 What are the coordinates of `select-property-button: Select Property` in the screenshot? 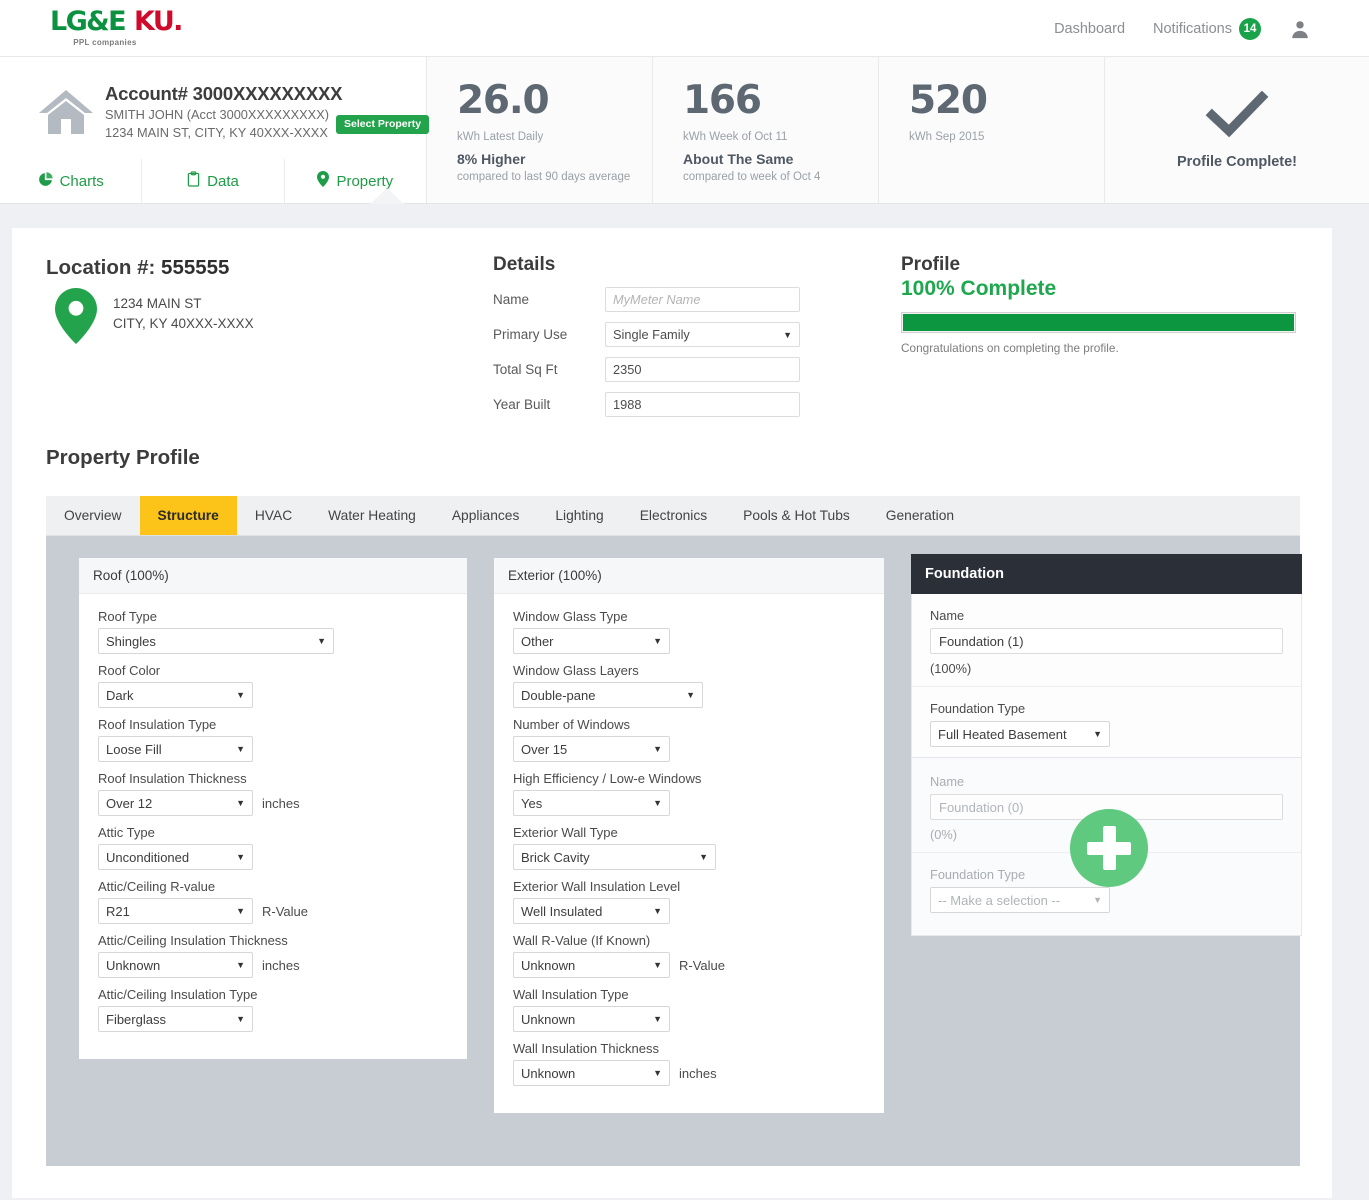 It's located at (383, 124).